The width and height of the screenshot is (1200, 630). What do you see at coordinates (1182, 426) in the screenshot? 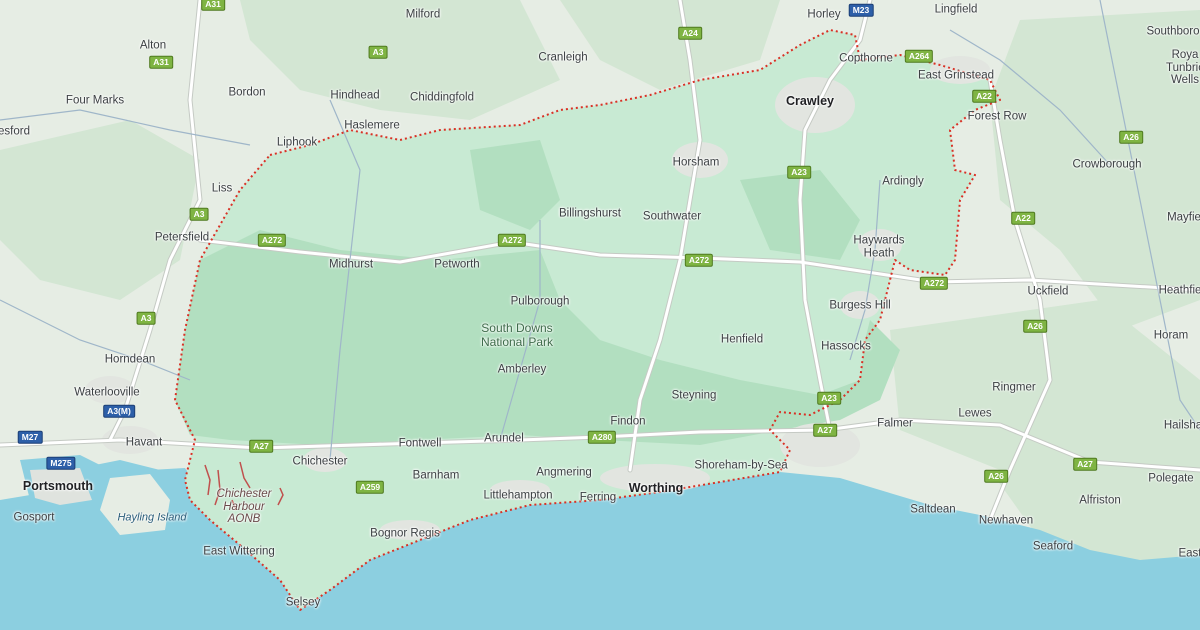
I see `place-label-hailsham: Hailsha` at bounding box center [1182, 426].